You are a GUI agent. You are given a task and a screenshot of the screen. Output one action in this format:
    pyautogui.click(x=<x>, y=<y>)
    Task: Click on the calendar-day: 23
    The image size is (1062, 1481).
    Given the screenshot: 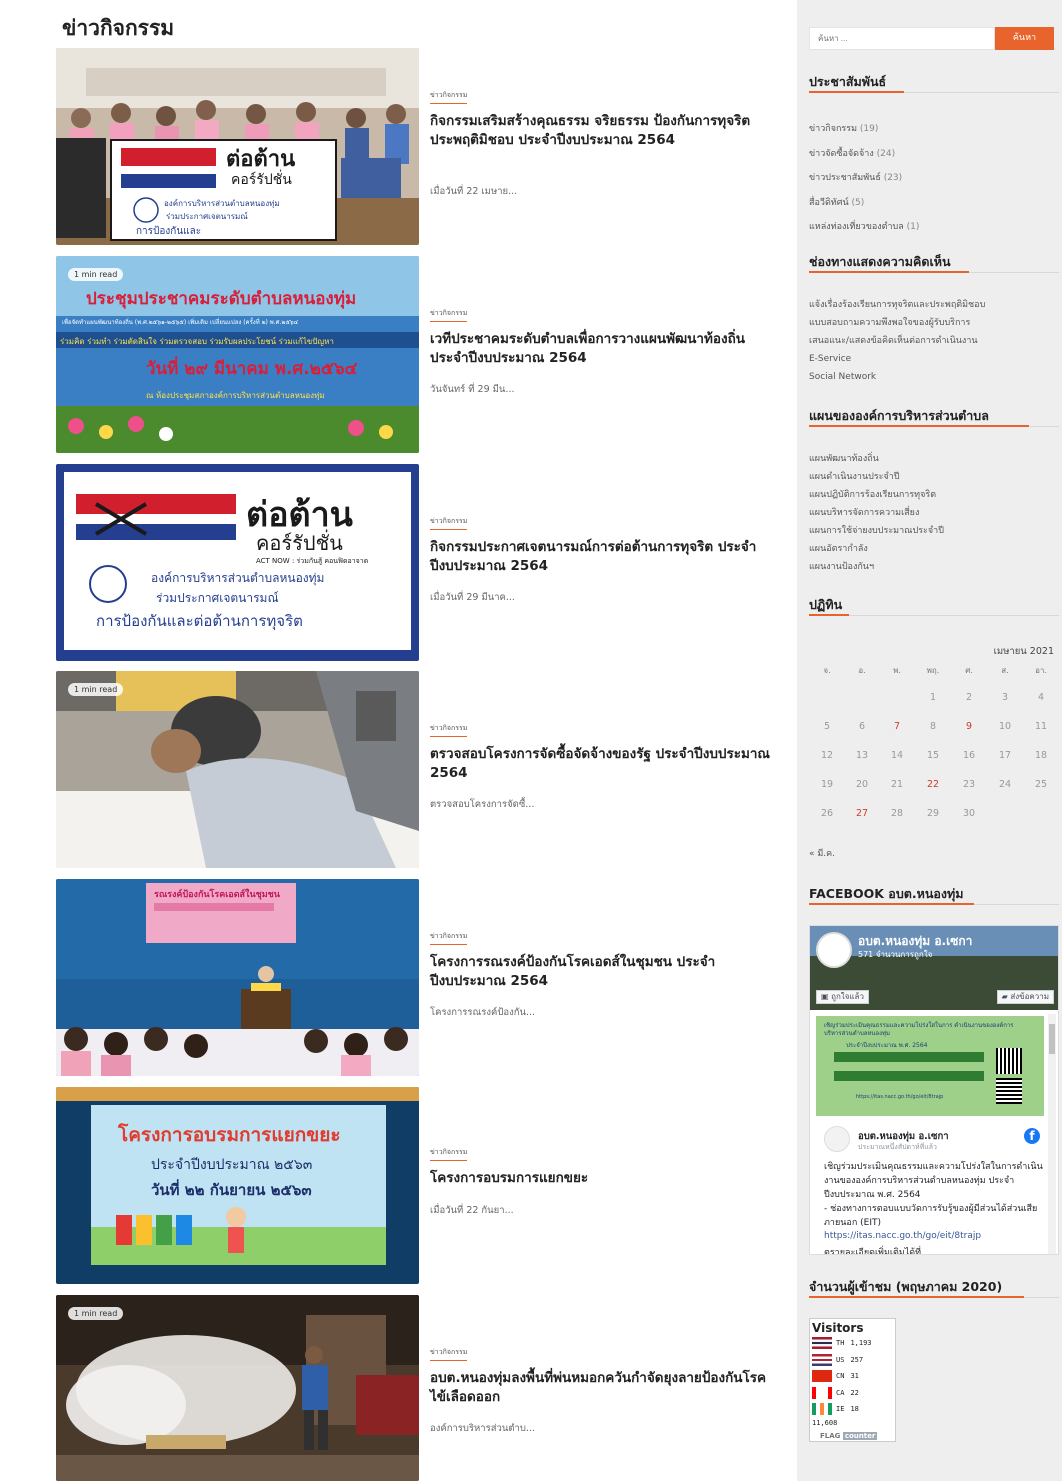 What is the action you would take?
    pyautogui.click(x=969, y=784)
    